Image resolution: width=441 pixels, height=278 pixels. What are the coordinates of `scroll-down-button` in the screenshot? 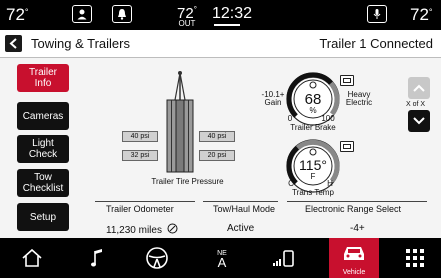 It's located at (419, 121).